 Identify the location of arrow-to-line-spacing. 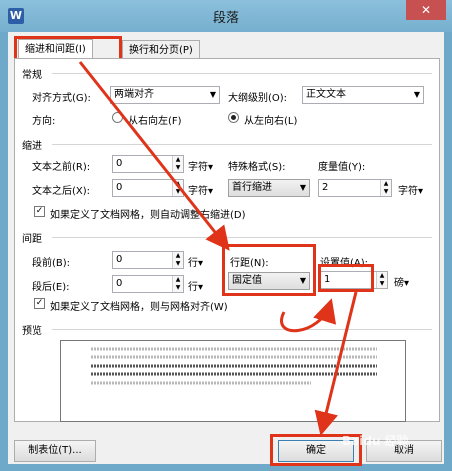
(154, 156).